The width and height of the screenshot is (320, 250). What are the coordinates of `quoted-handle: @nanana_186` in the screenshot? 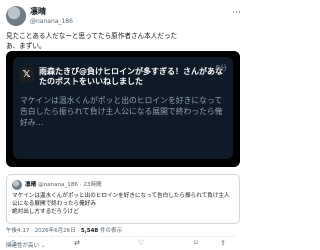 It's located at (57, 185).